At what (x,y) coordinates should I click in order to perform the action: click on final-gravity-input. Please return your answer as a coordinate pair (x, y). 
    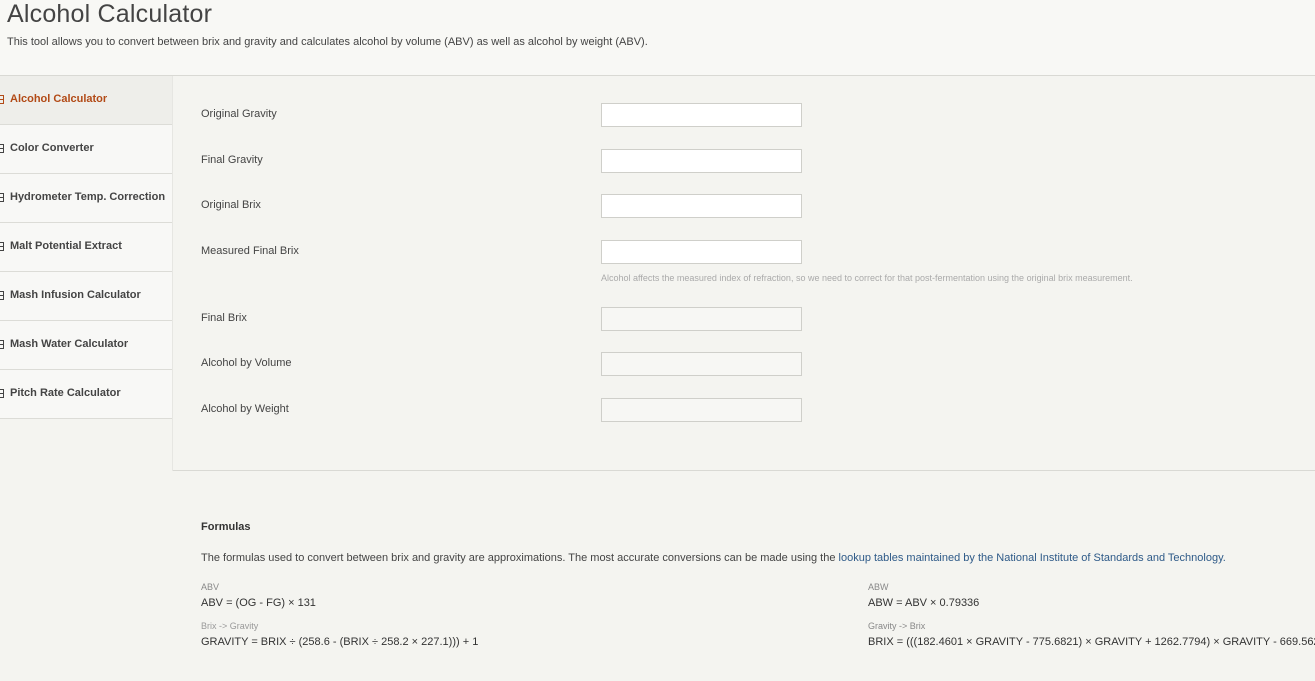
    Looking at the image, I should click on (701, 161).